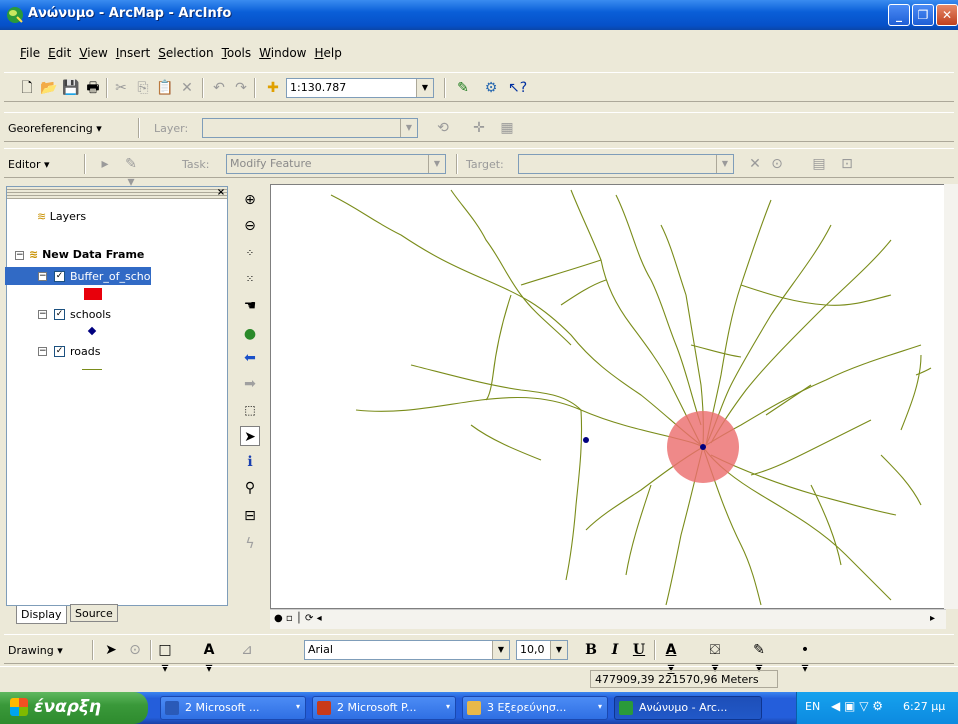  Describe the element at coordinates (165, 88) in the screenshot. I see `paste-icon: 📋` at that location.